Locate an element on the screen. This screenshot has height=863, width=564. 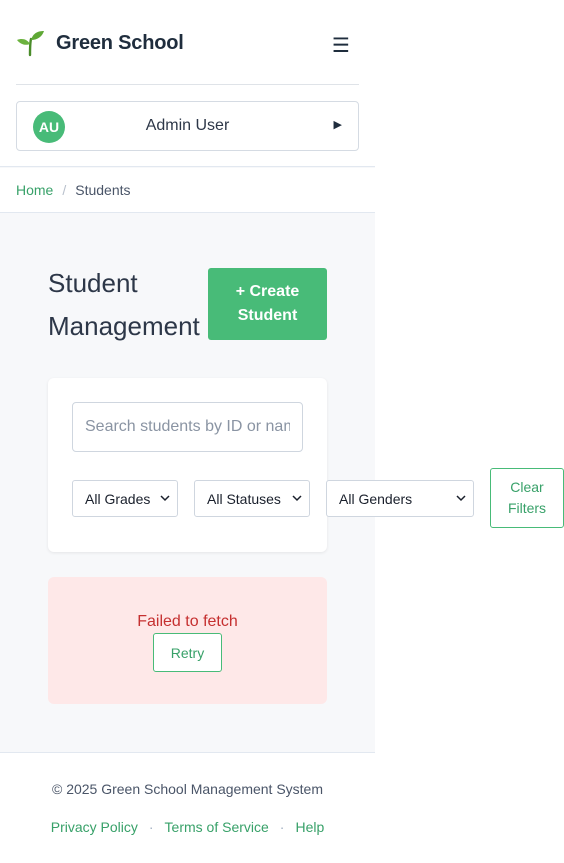
hamburger-menu-icon: ☰ is located at coordinates (341, 45).